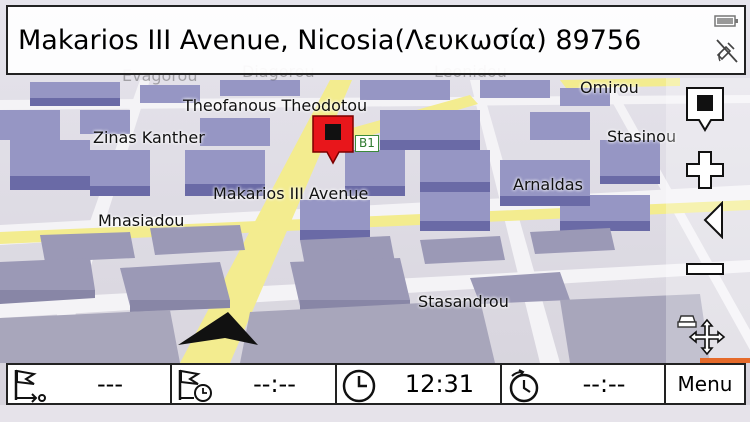 The image size is (750, 422). Describe the element at coordinates (333, 140) in the screenshot. I see `map-pin-icon` at that location.